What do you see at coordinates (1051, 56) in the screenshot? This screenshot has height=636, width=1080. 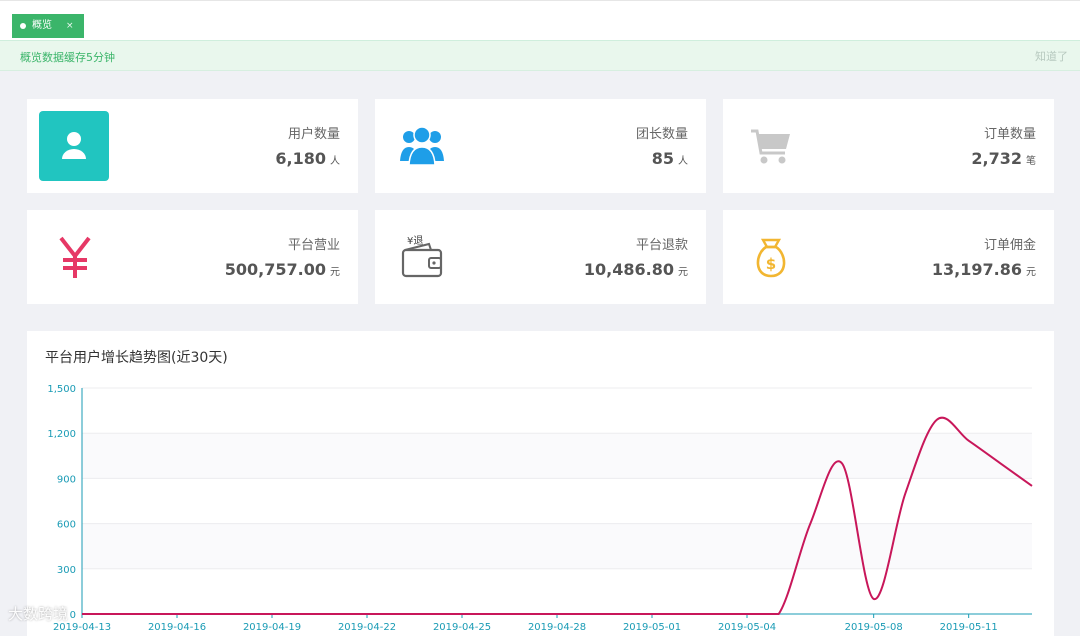 I see `notice-dismiss-link: 知道了` at bounding box center [1051, 56].